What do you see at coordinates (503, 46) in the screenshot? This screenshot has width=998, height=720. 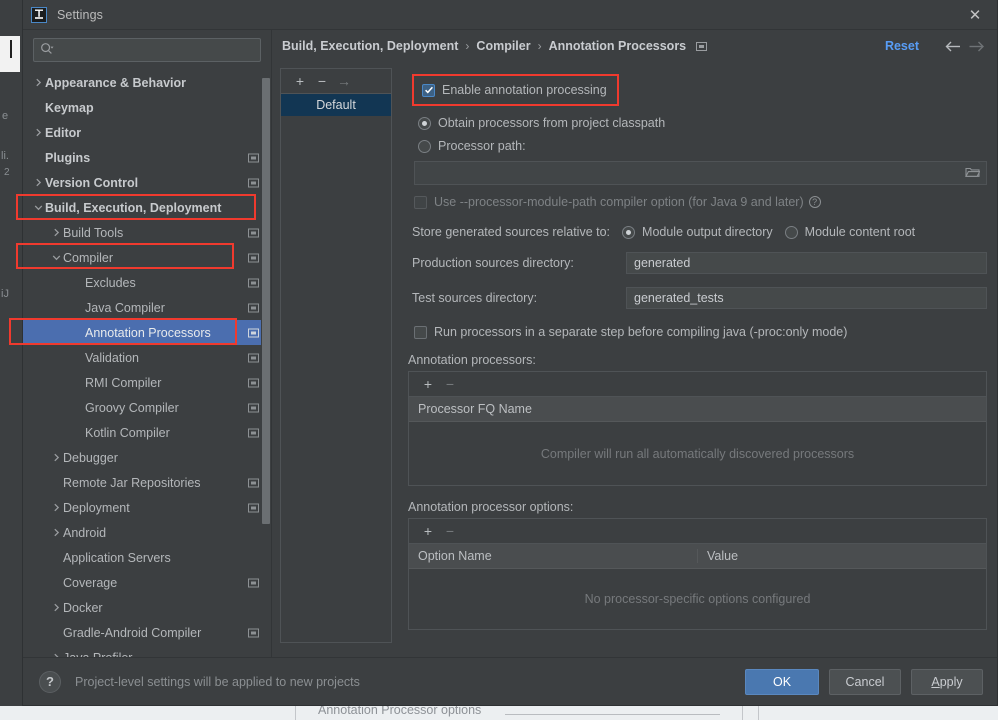 I see `breadcrumb-part-2: Compiler` at bounding box center [503, 46].